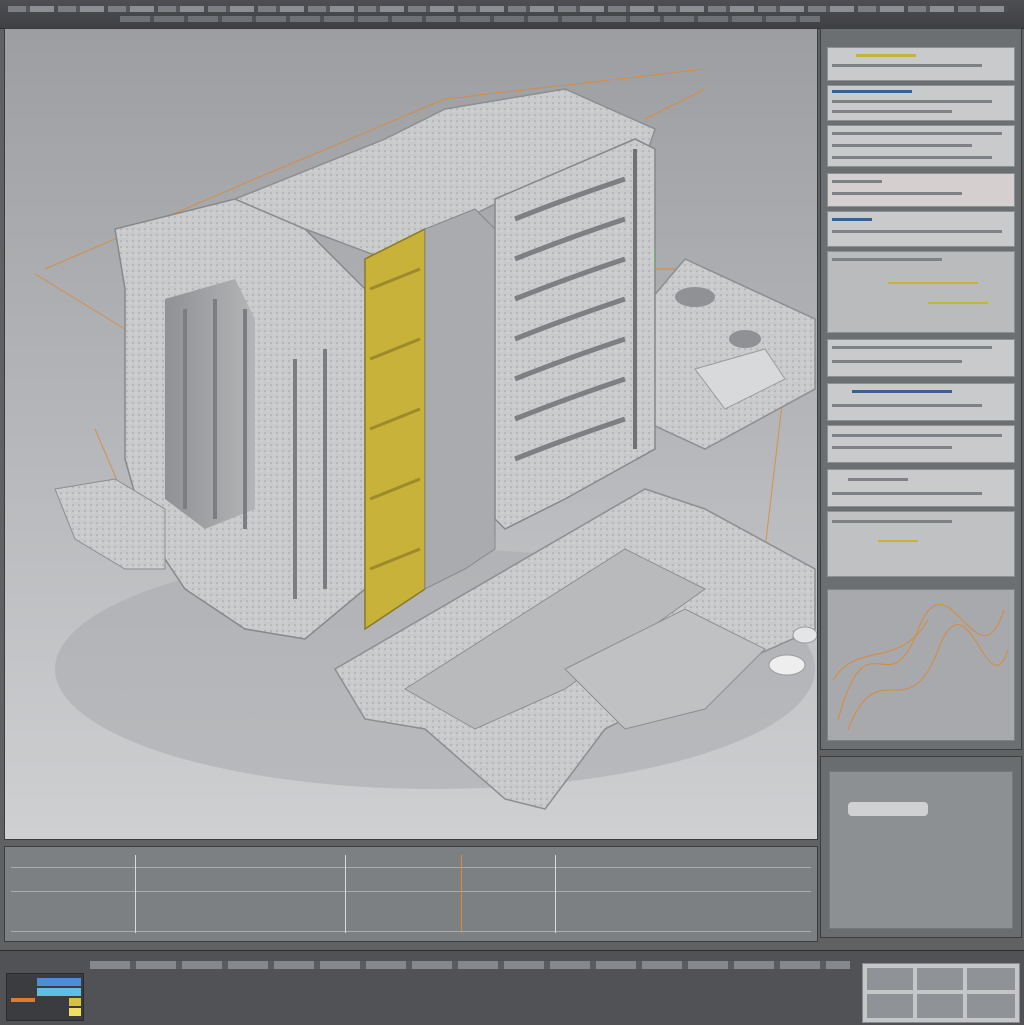  I want to click on swatch-cyan, so click(59, 992).